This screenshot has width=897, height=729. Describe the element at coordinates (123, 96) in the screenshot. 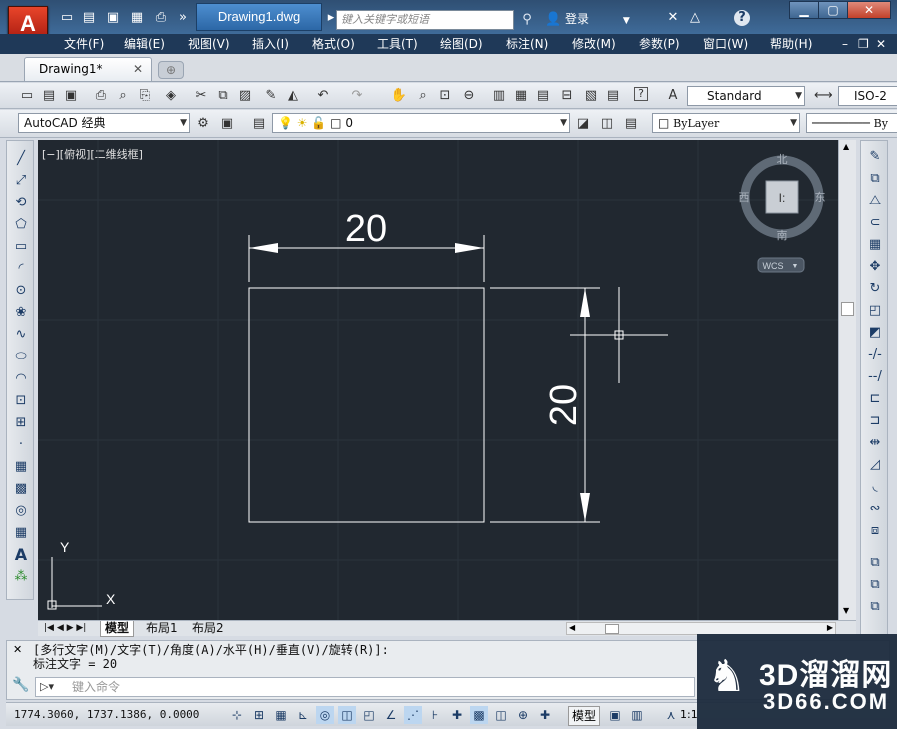

I see `preview-icon: ⌕` at that location.